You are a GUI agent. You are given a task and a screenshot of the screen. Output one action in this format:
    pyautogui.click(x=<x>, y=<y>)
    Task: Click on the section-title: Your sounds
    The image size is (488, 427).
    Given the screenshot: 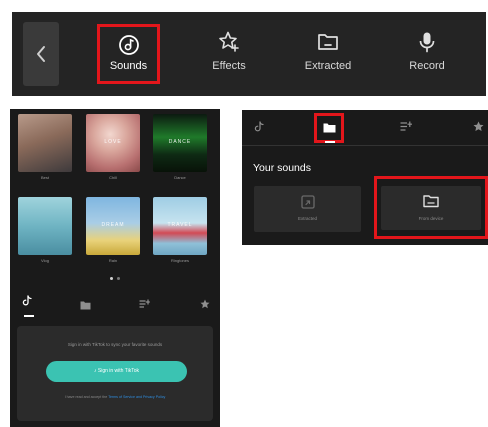 What is the action you would take?
    pyautogui.click(x=282, y=168)
    